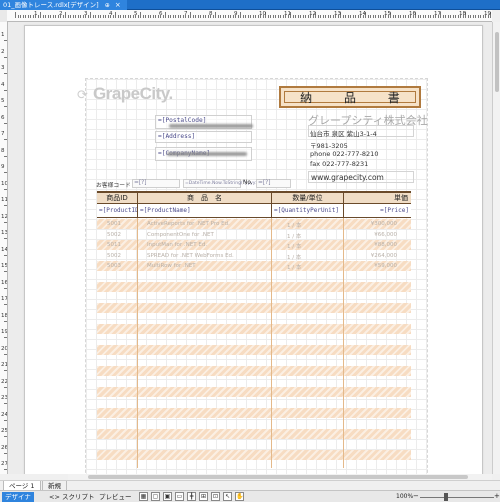  I want to click on redacted-text, so click(211, 126).